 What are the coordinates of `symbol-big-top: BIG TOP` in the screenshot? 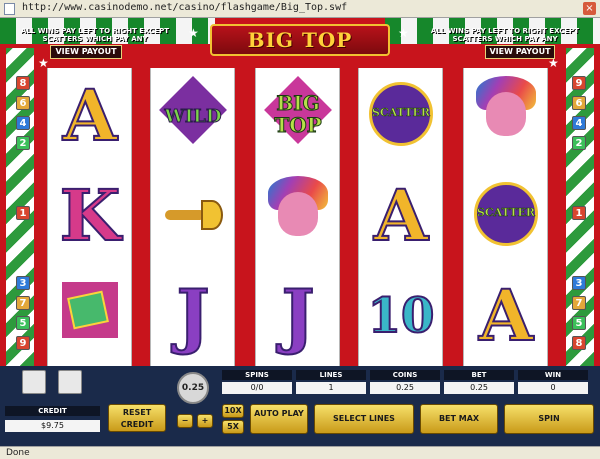 It's located at (298, 116).